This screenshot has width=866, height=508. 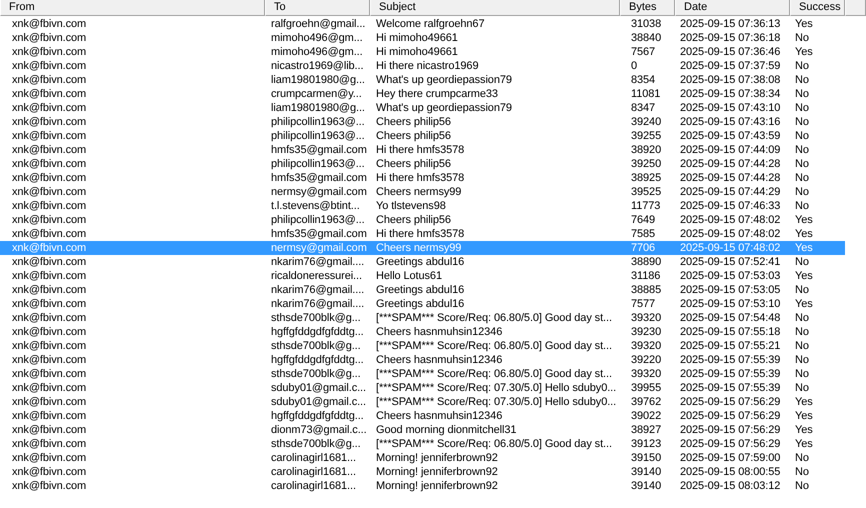 What do you see at coordinates (433, 374) in the screenshot?
I see `table-row: xnk@fbivn.com sthsde700blk@g... [***SPAM*** Score/Req: 06.80/5.0] Good day st... 39320 2025-09-15 07:55:39 No` at bounding box center [433, 374].